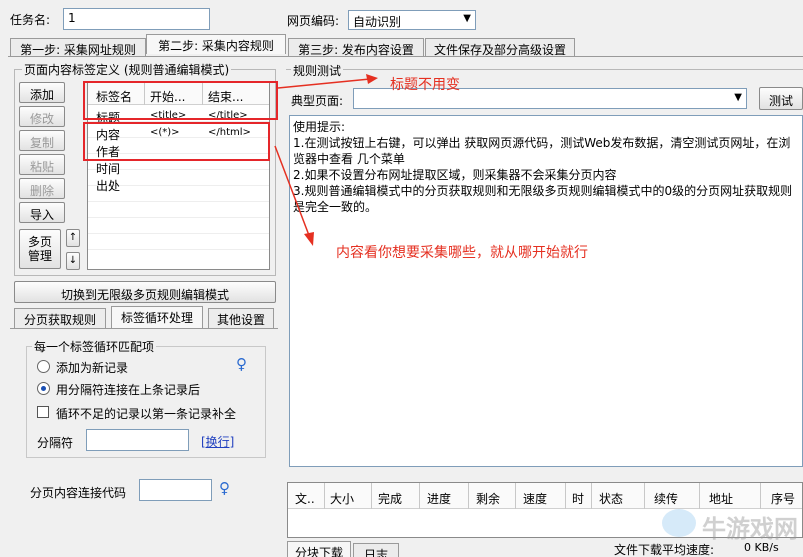  I want to click on radio-append-label: 用分隔符连接在上条记录后, so click(128, 390).